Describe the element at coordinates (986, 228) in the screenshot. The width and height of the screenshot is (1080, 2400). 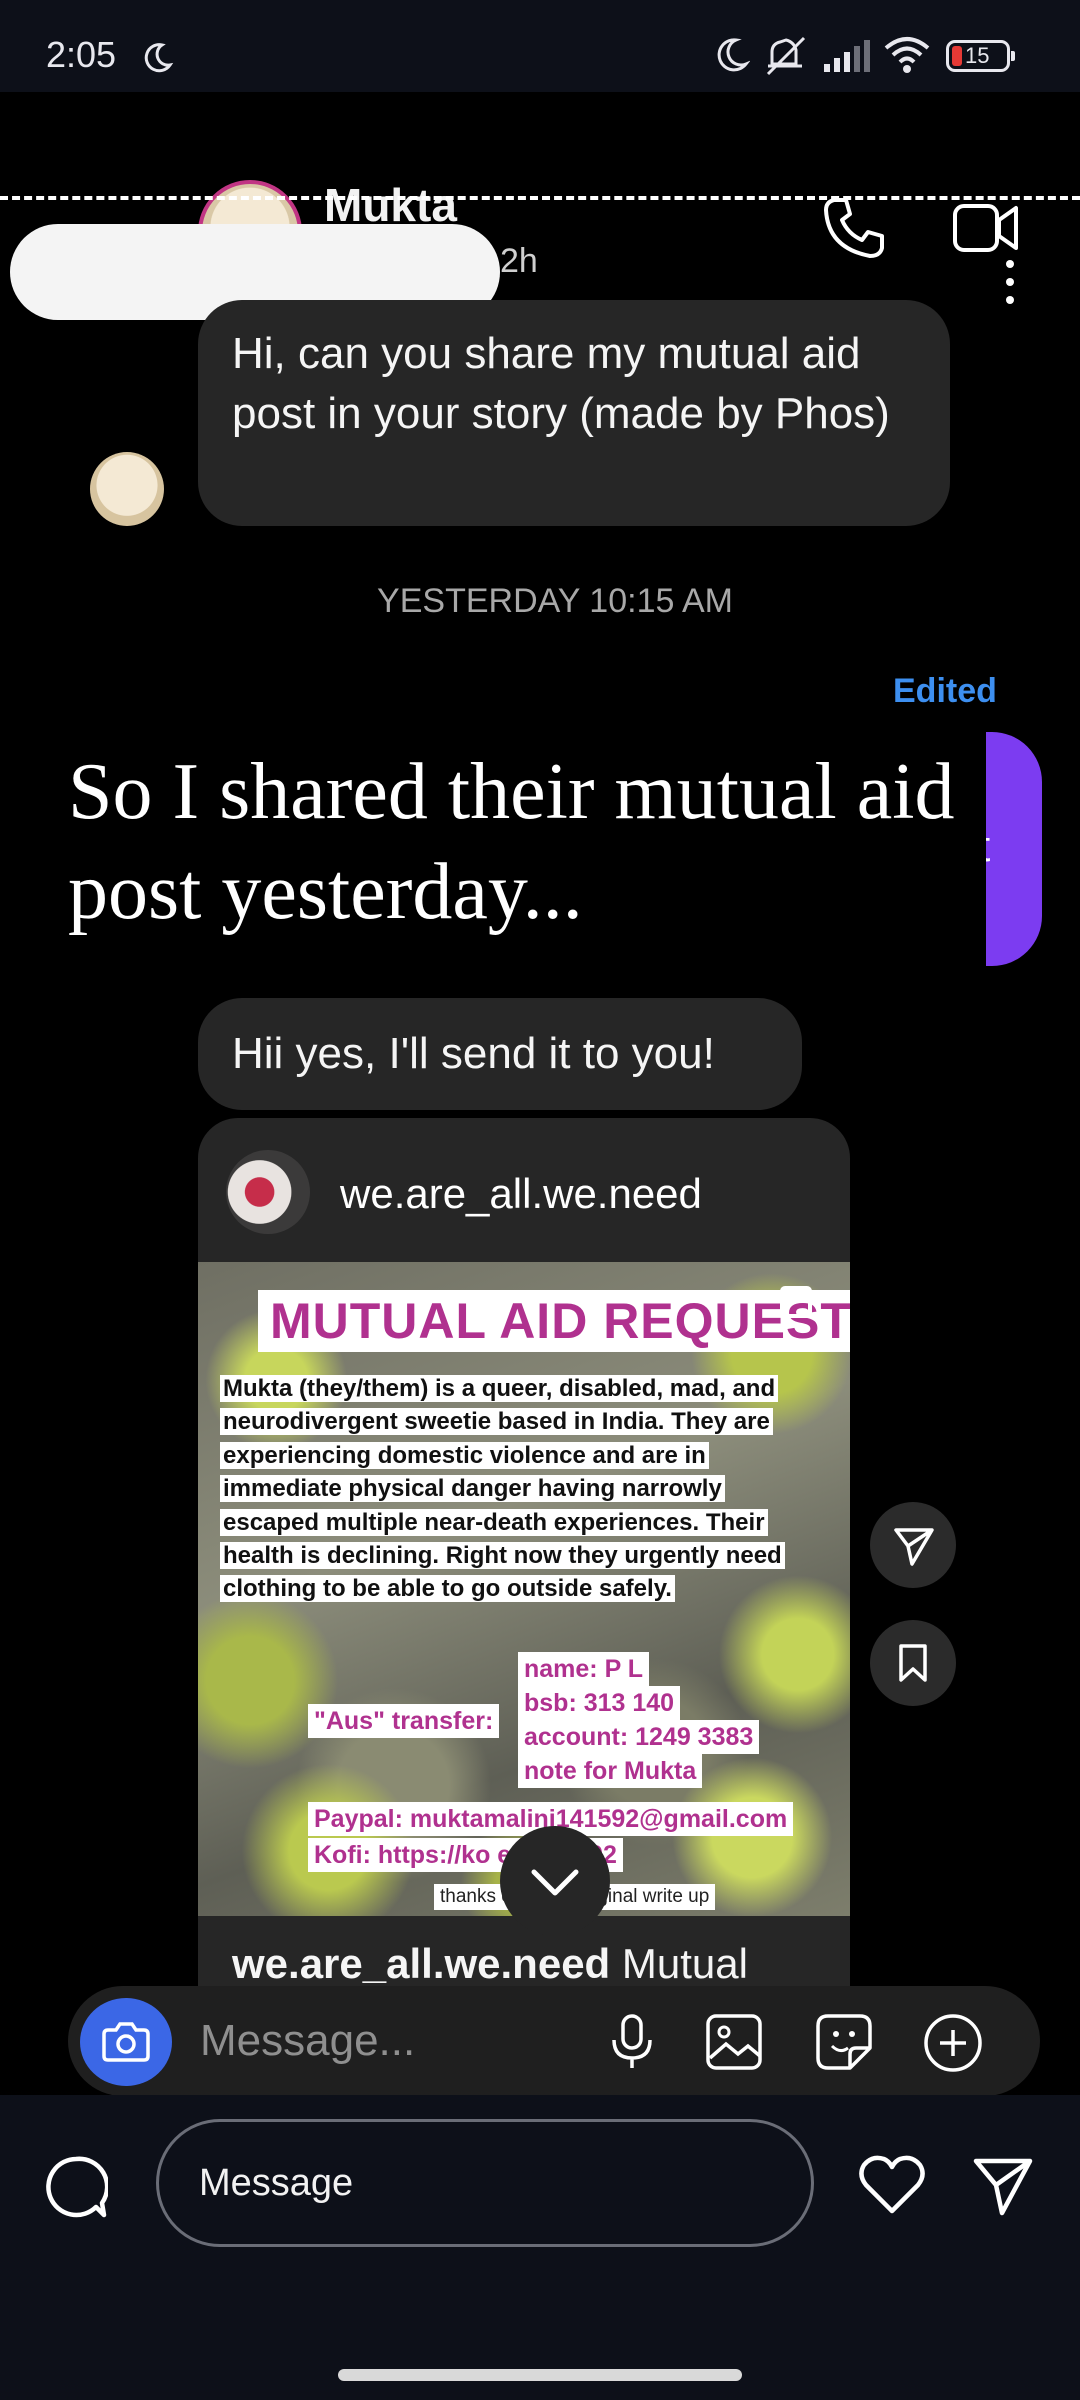
I see `video-call-icon` at that location.